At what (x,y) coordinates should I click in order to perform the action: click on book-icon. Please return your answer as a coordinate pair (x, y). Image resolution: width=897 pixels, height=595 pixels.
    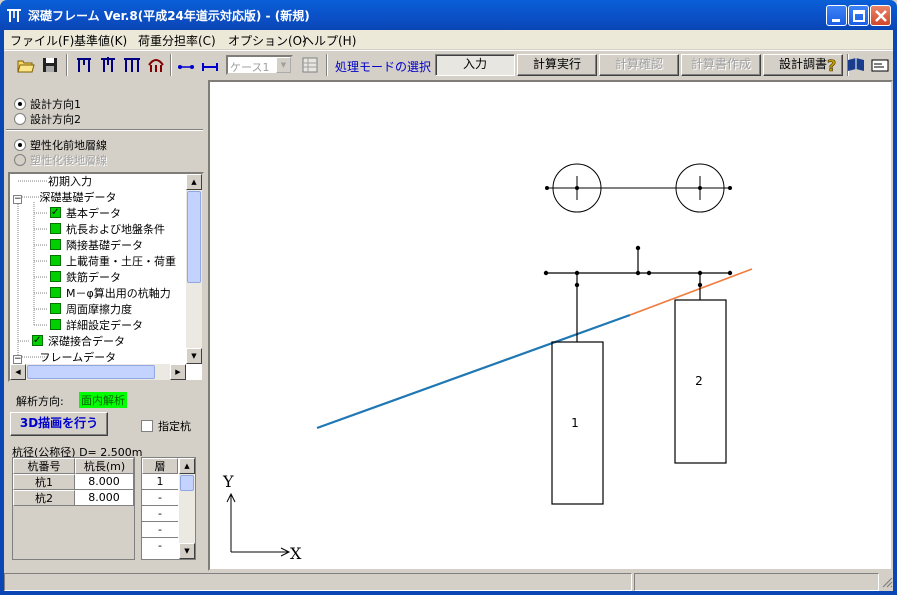
    Looking at the image, I should click on (856, 65).